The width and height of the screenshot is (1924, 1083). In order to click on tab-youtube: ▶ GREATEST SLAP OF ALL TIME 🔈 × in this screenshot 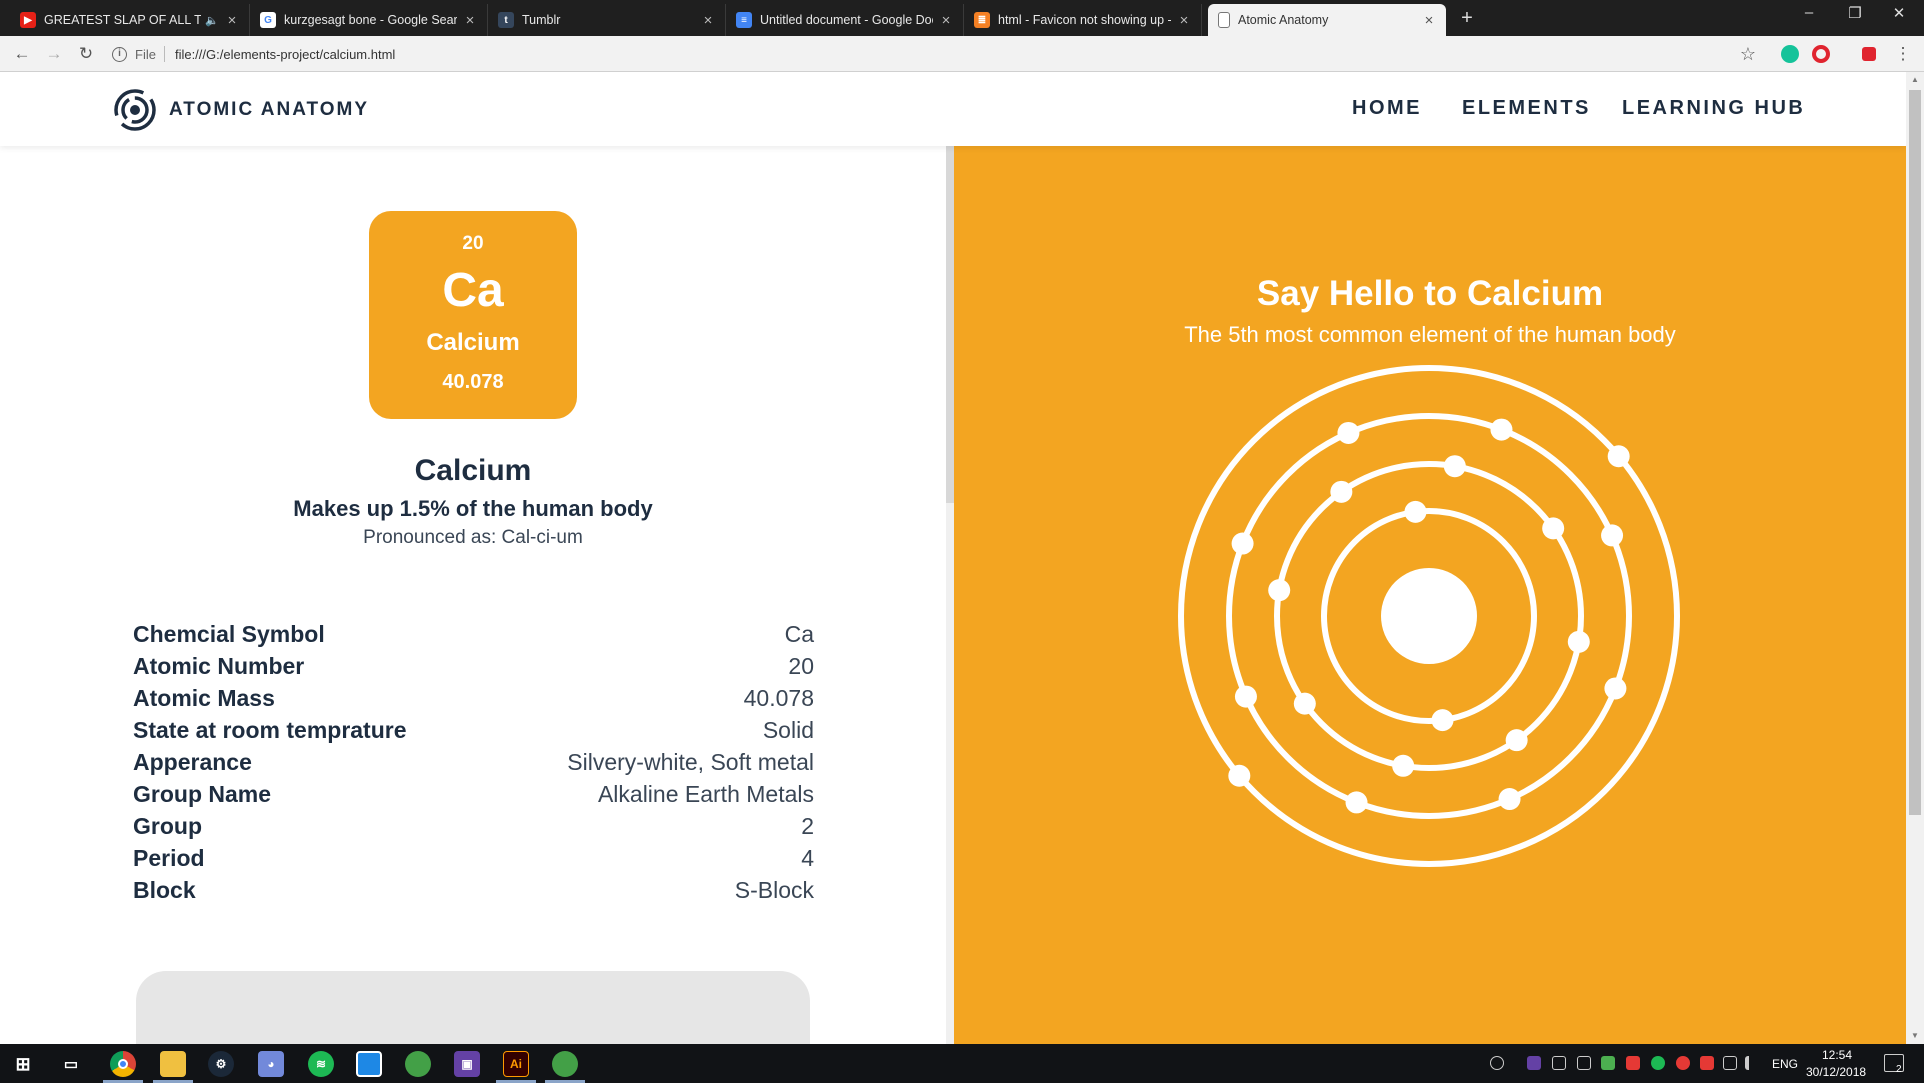, I will do `click(130, 20)`.